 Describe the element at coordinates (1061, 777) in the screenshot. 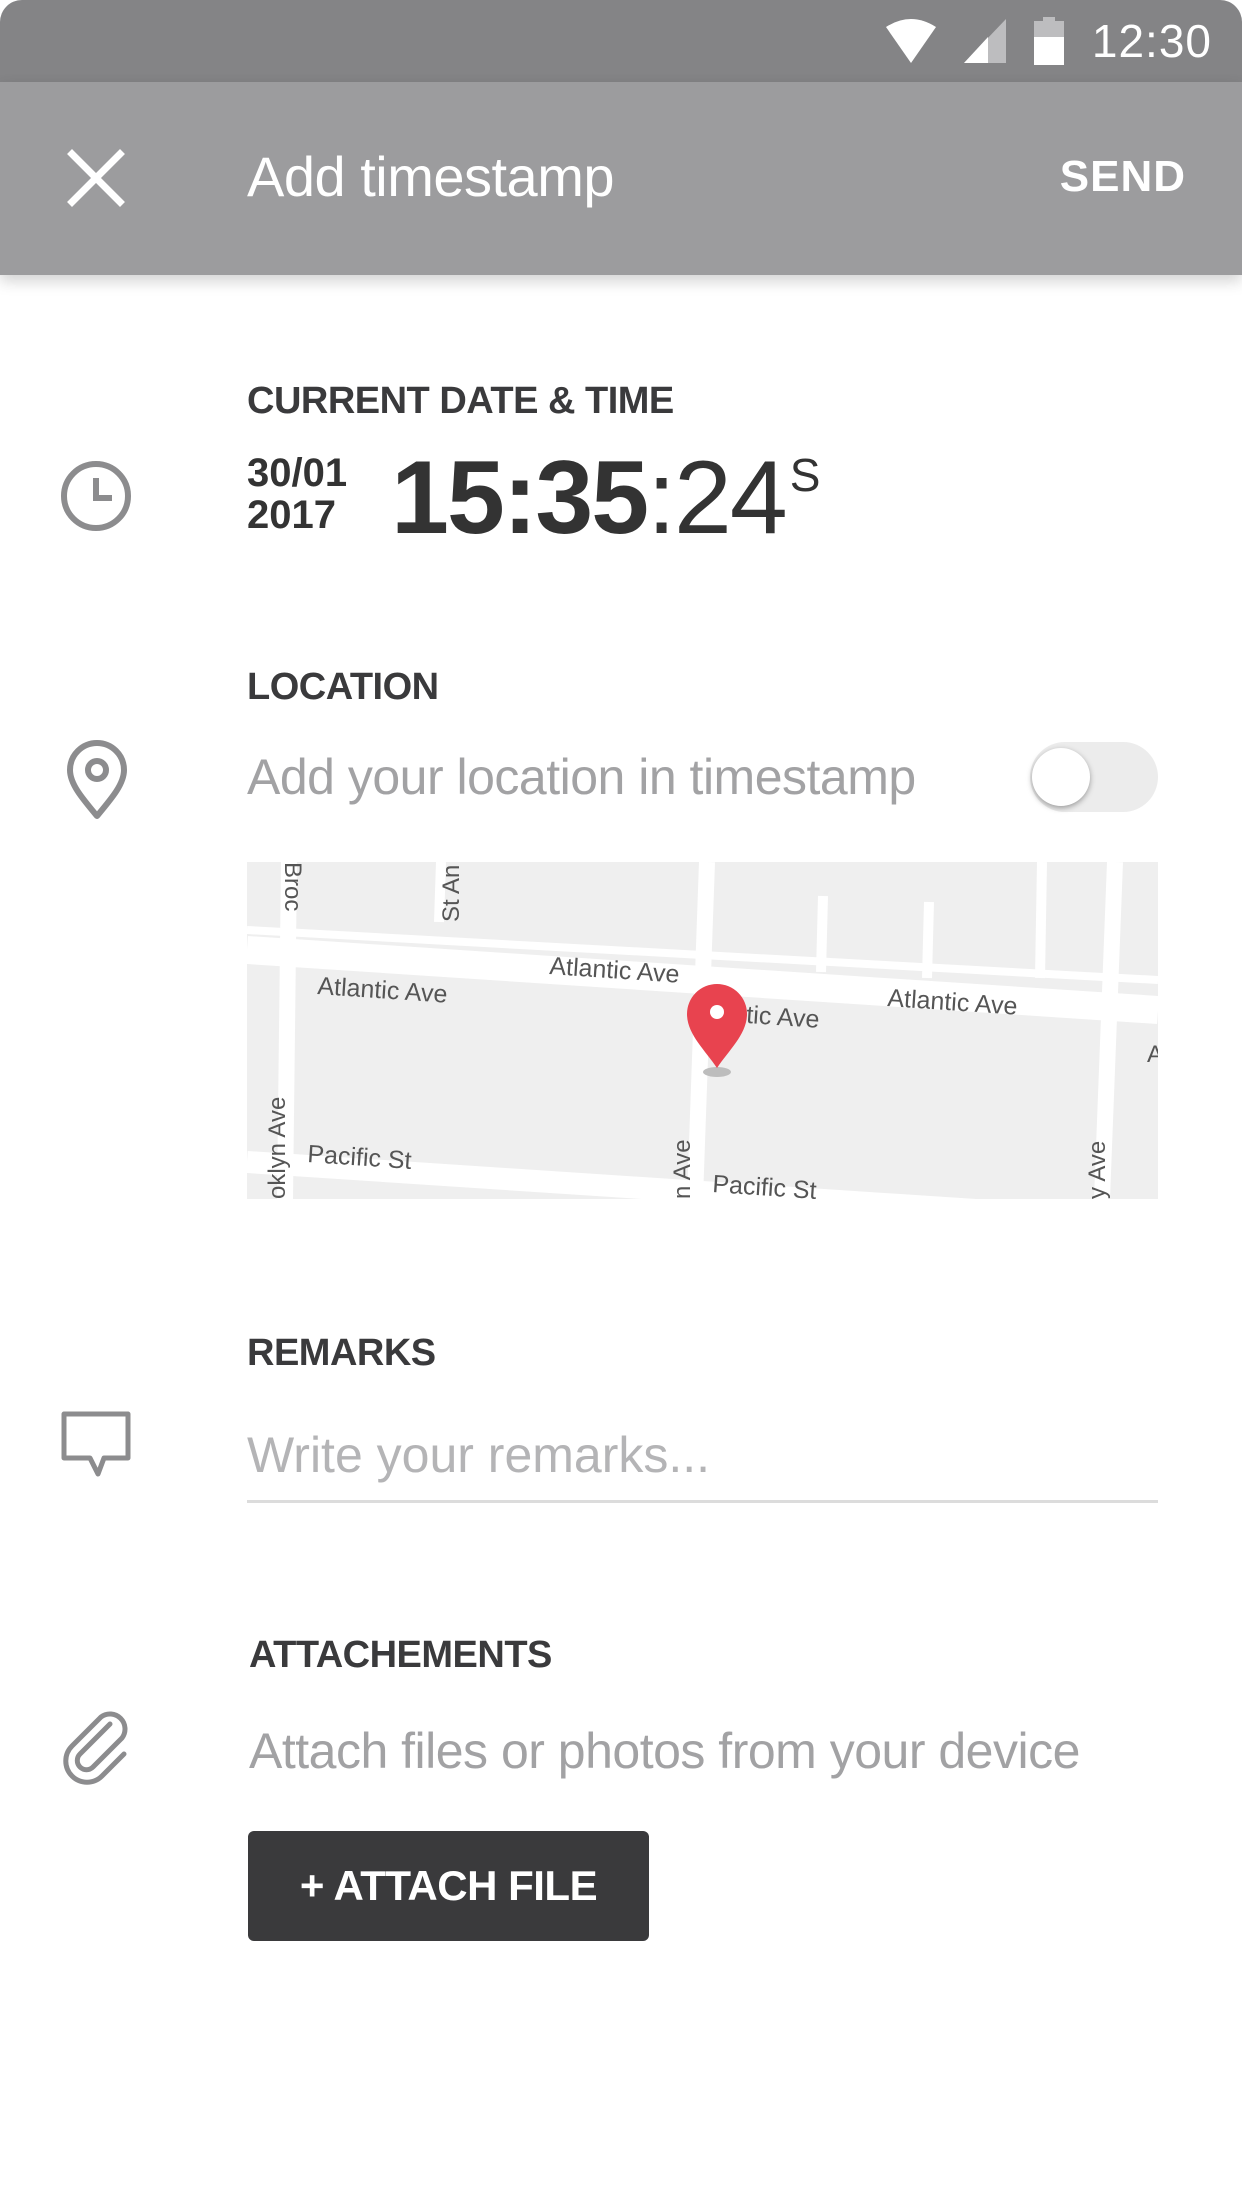

I see `toggle-knob` at that location.